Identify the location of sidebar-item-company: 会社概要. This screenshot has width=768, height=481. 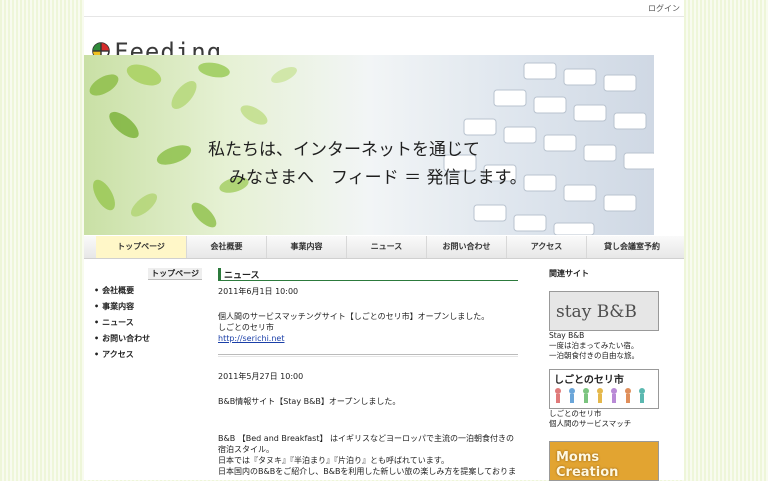
(148, 290).